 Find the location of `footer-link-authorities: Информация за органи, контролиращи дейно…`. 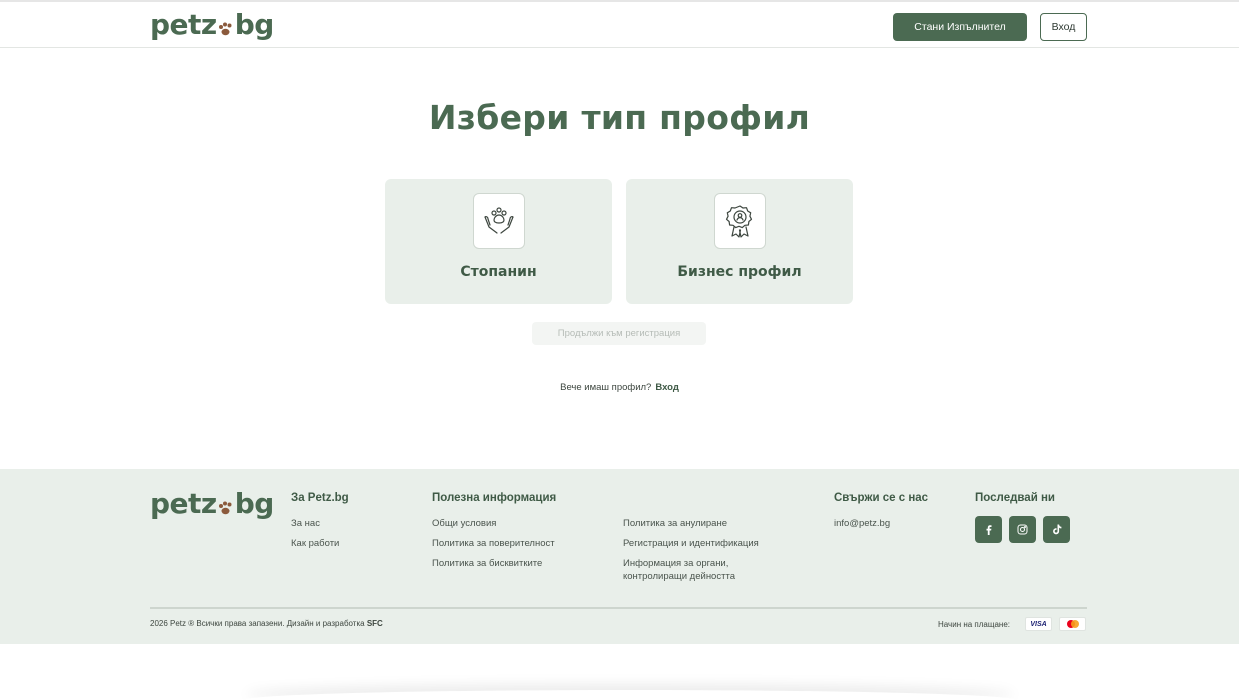

footer-link-authorities: Информация за органи, контролиращи дейно… is located at coordinates (705, 570).